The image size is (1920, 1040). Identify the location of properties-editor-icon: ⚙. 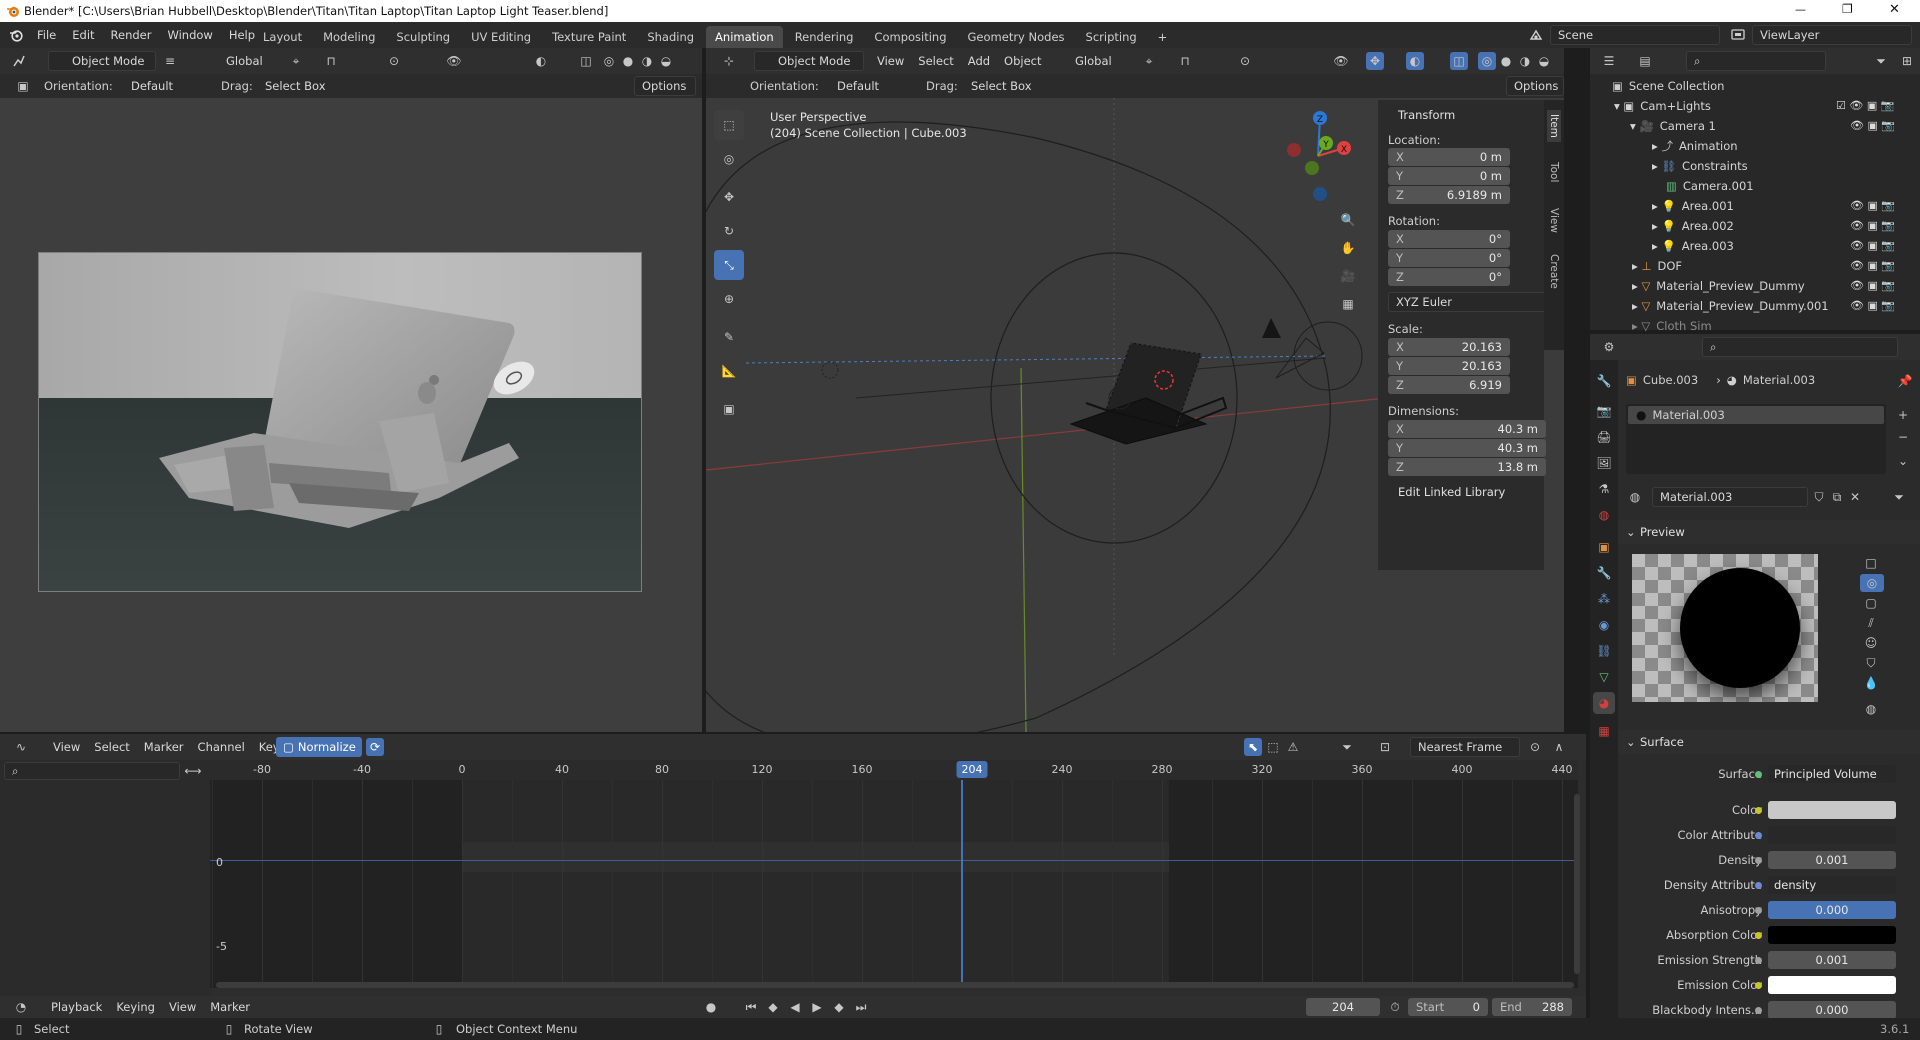
(1609, 347).